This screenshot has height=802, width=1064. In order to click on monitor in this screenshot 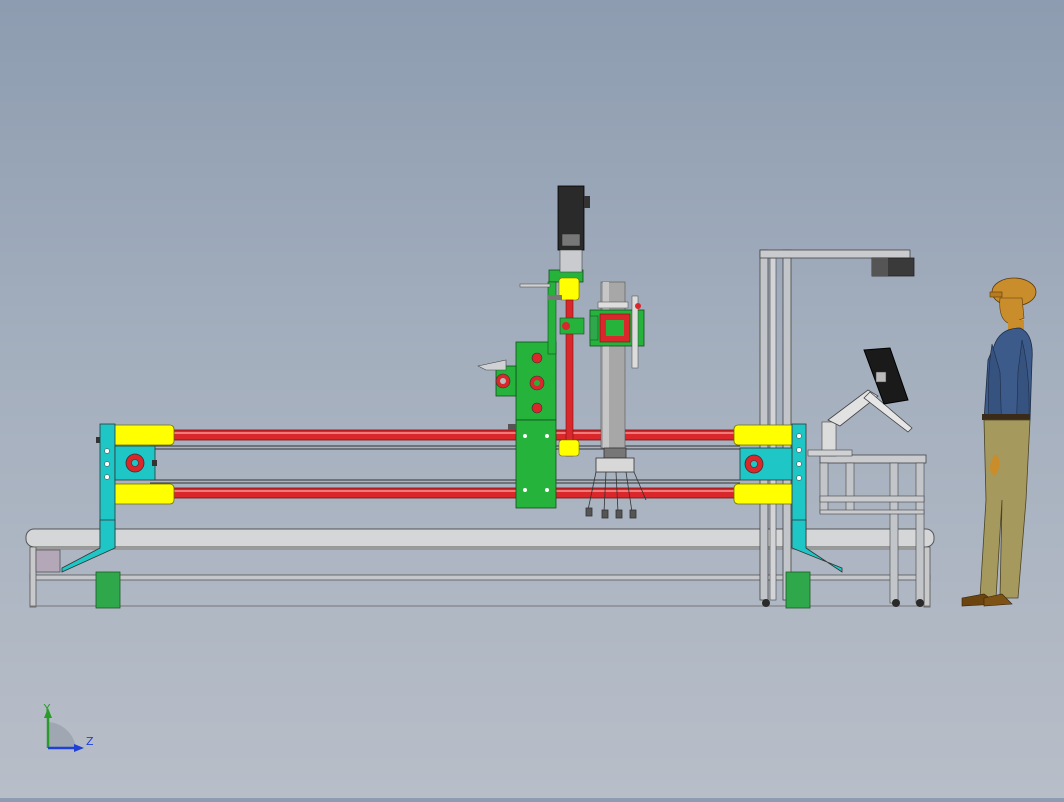, I will do `click(870, 390)`.